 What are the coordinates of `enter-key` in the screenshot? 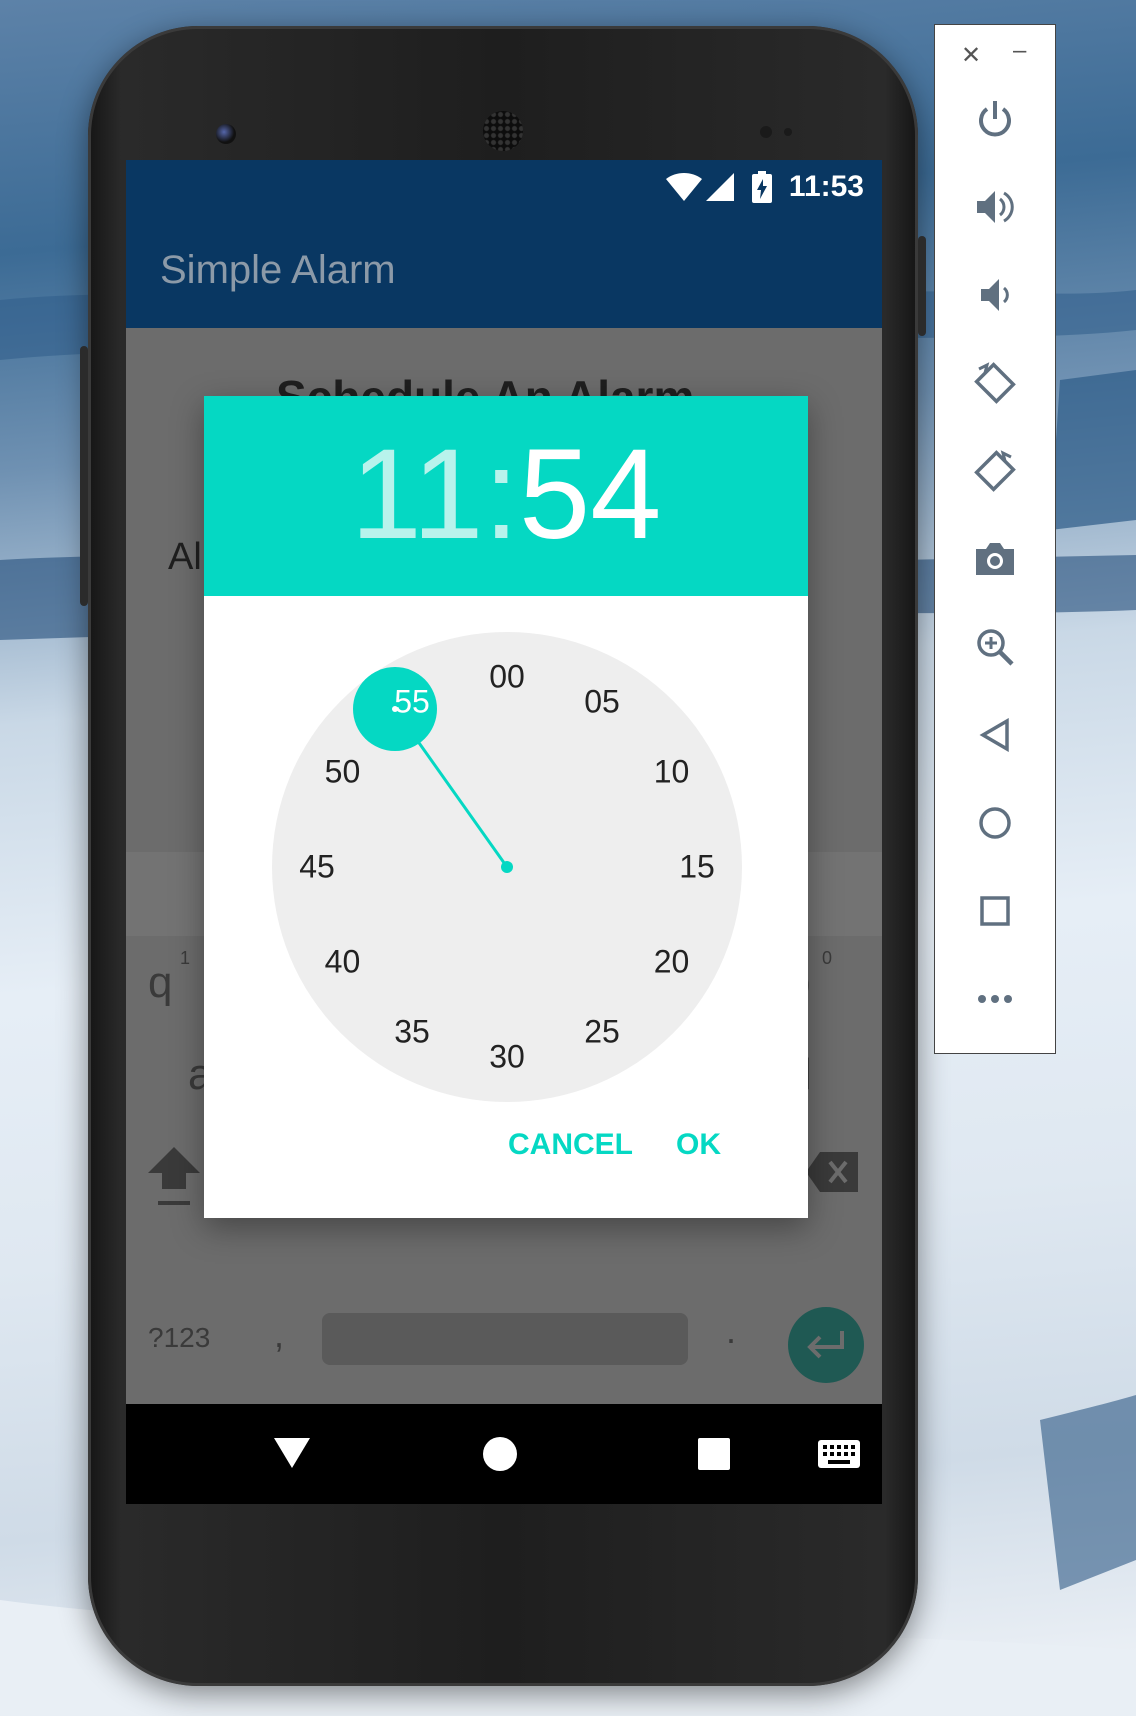 It's located at (826, 1345).